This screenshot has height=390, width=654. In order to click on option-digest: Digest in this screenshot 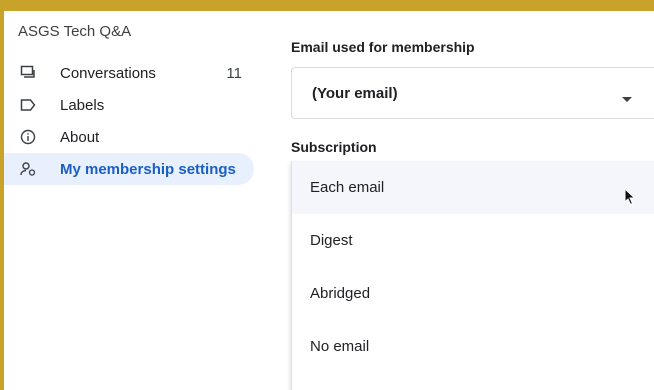, I will do `click(473, 240)`.